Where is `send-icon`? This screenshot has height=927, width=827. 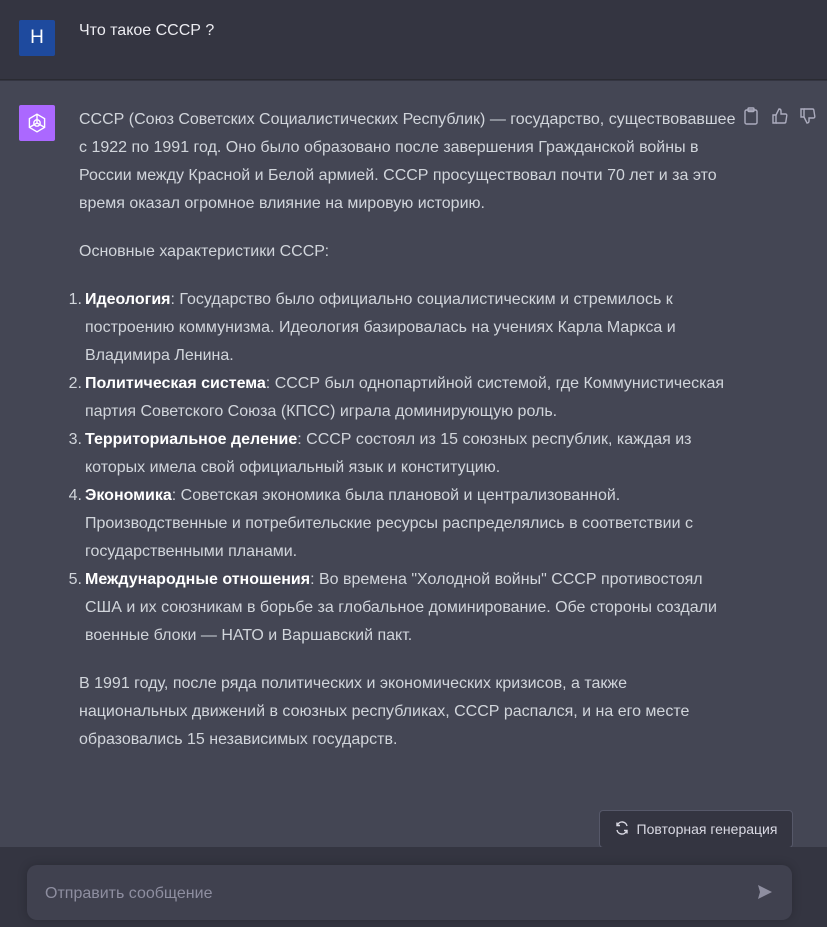
send-icon is located at coordinates (765, 892).